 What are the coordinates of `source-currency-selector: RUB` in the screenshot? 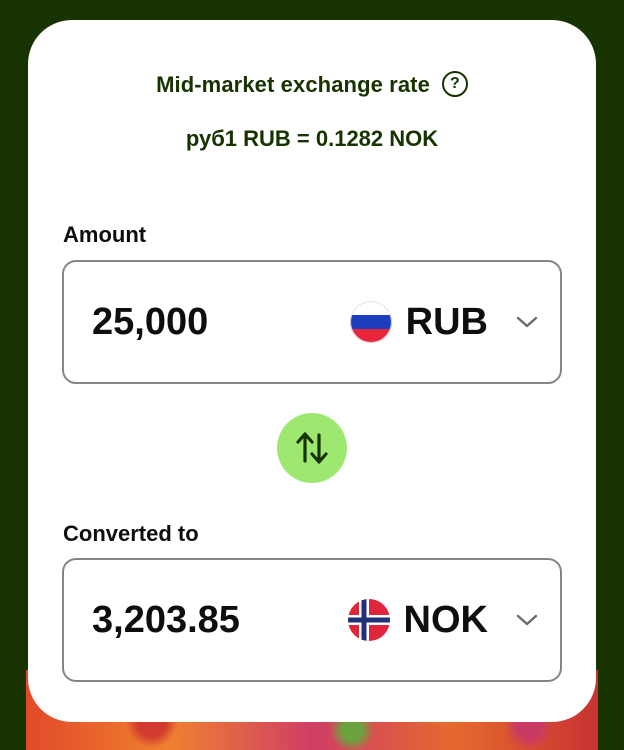 It's located at (443, 322).